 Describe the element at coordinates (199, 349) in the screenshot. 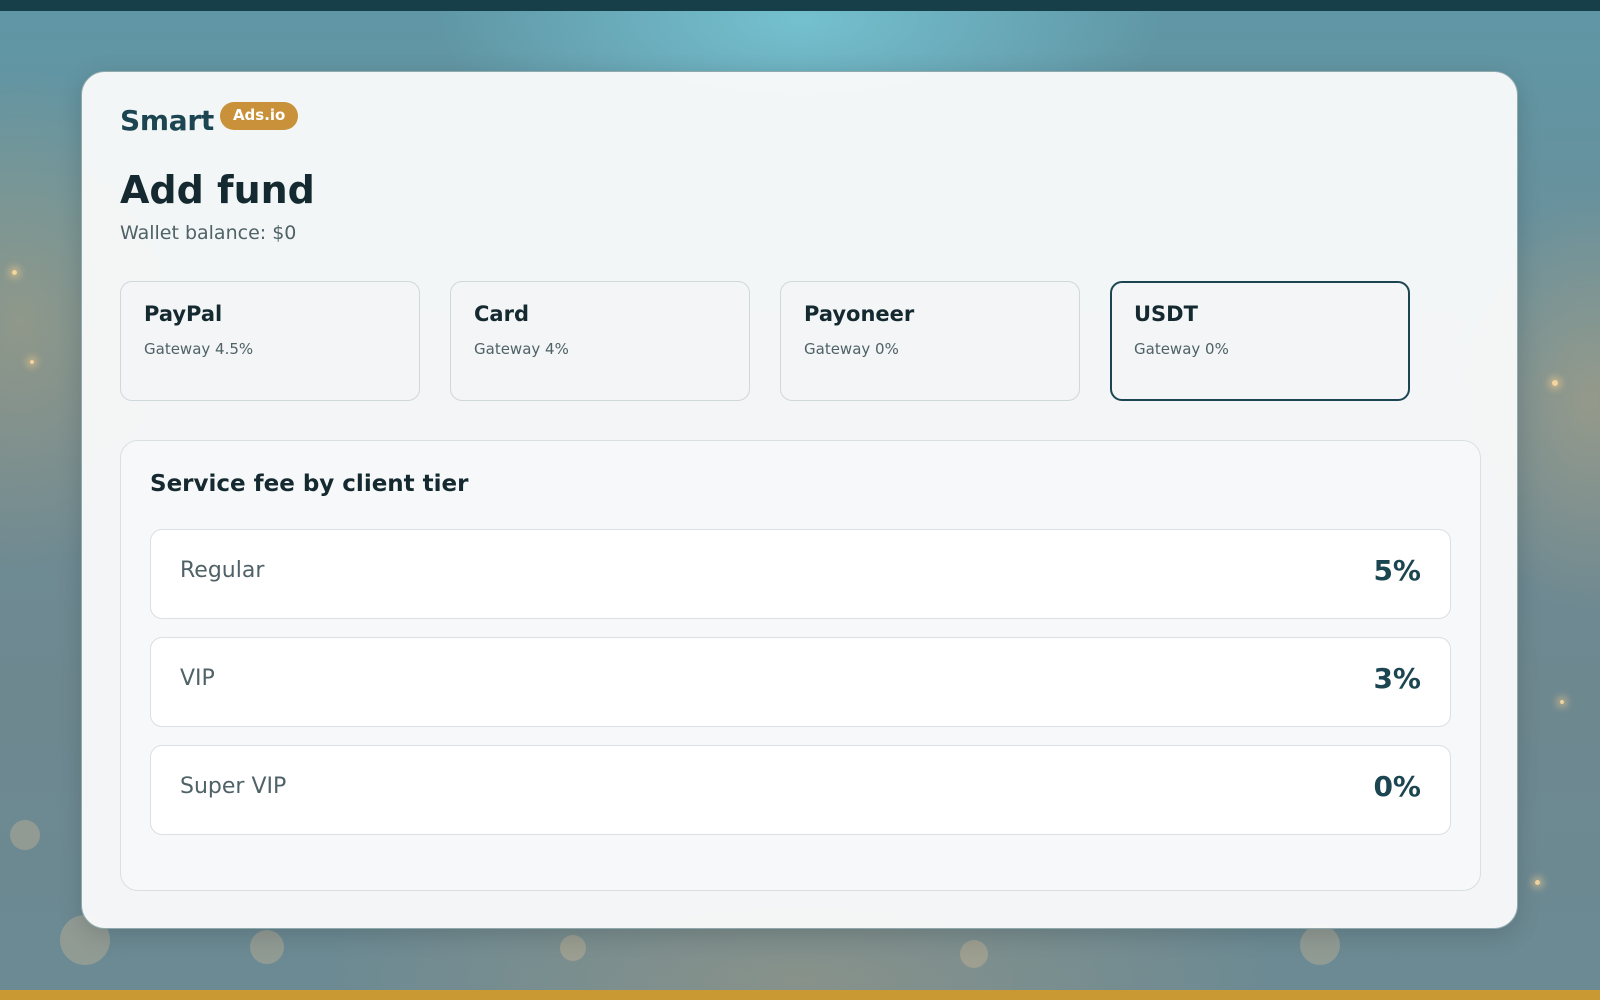

I see `payment-method-fee: Gateway 4.5%` at that location.